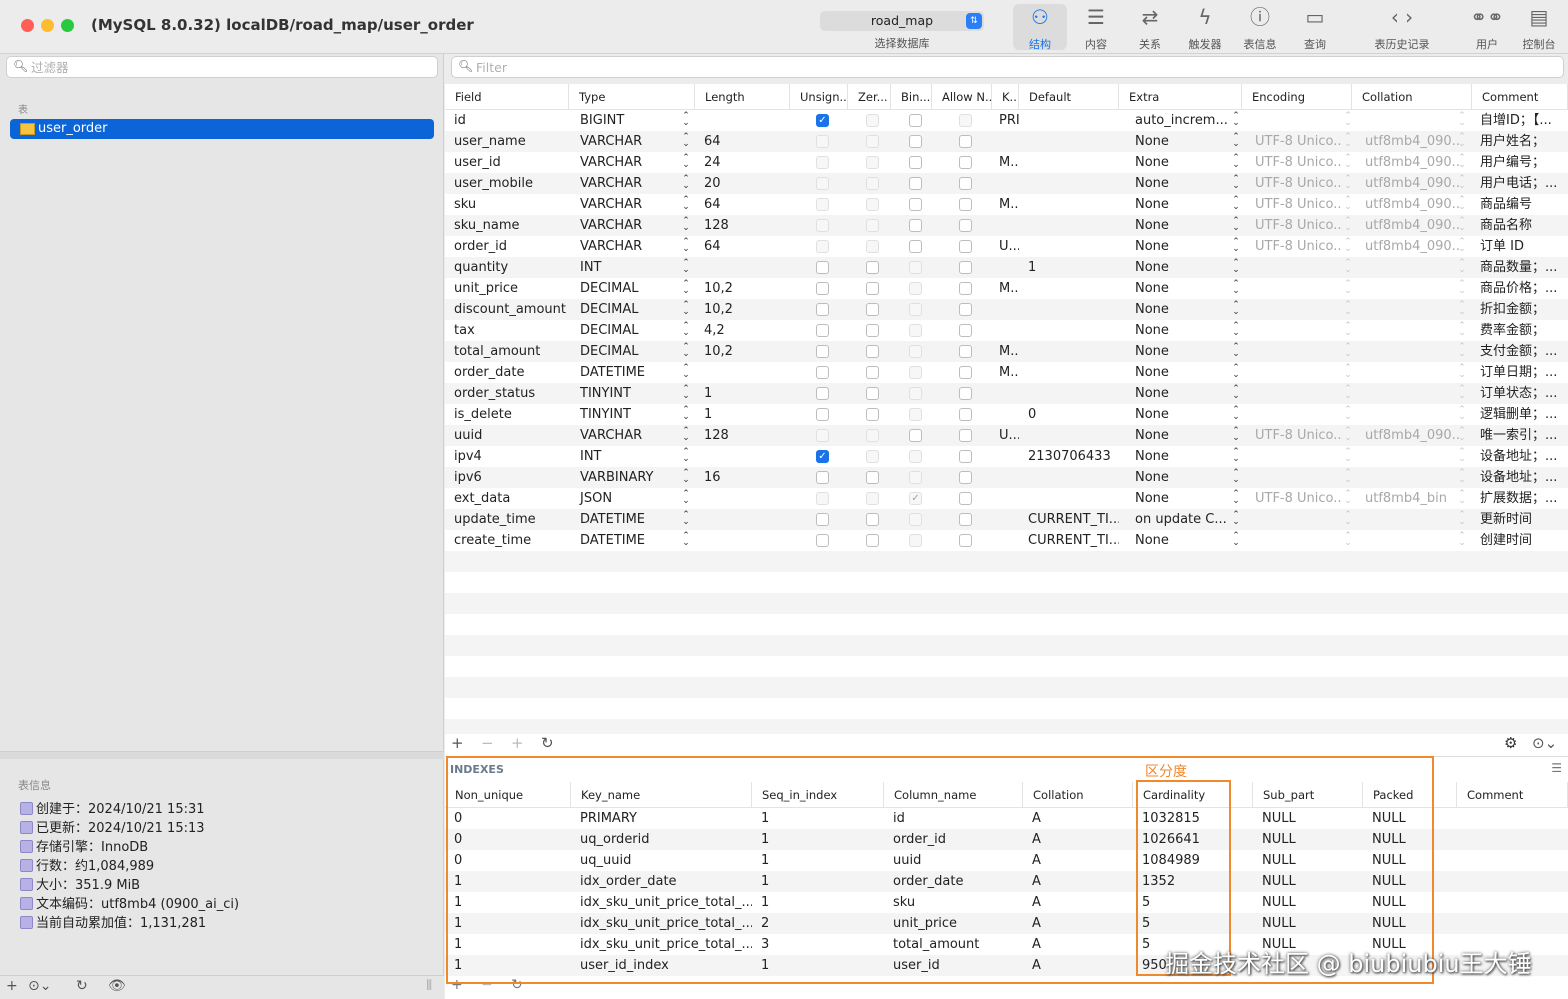 The width and height of the screenshot is (1568, 999). I want to click on type-cell: VARBINARY, so click(626, 477).